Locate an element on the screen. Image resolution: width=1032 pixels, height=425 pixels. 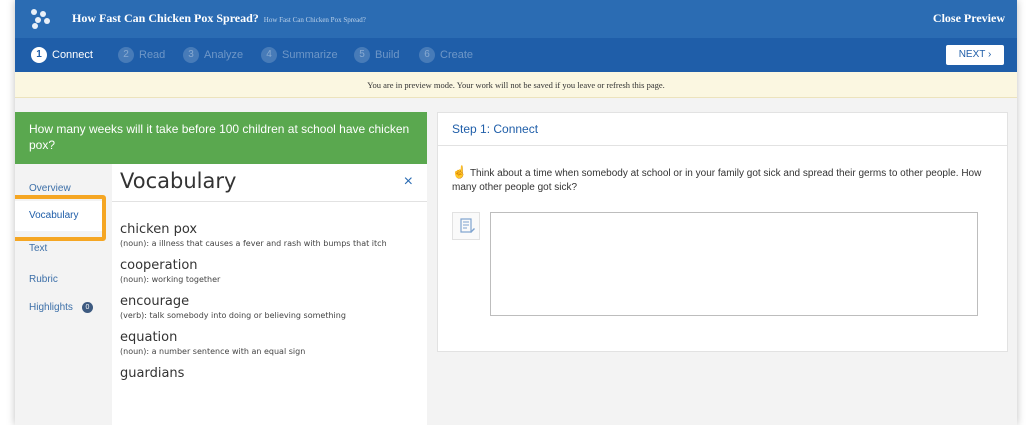
app-logo-icon is located at coordinates (42, 19).